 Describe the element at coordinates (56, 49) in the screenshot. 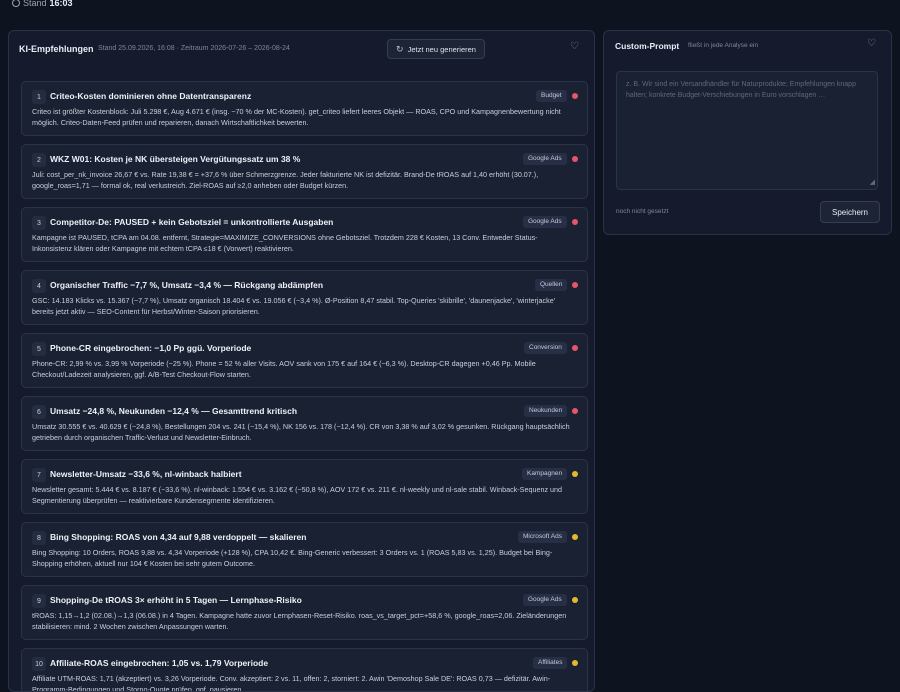

I see `recommendations-title: KI-Empfehlungen` at that location.